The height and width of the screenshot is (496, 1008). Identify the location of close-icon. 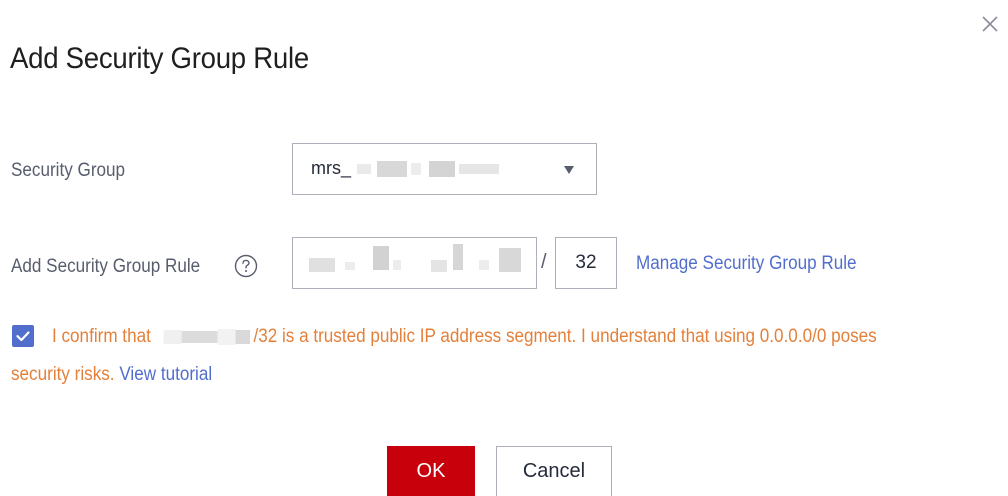
(990, 24).